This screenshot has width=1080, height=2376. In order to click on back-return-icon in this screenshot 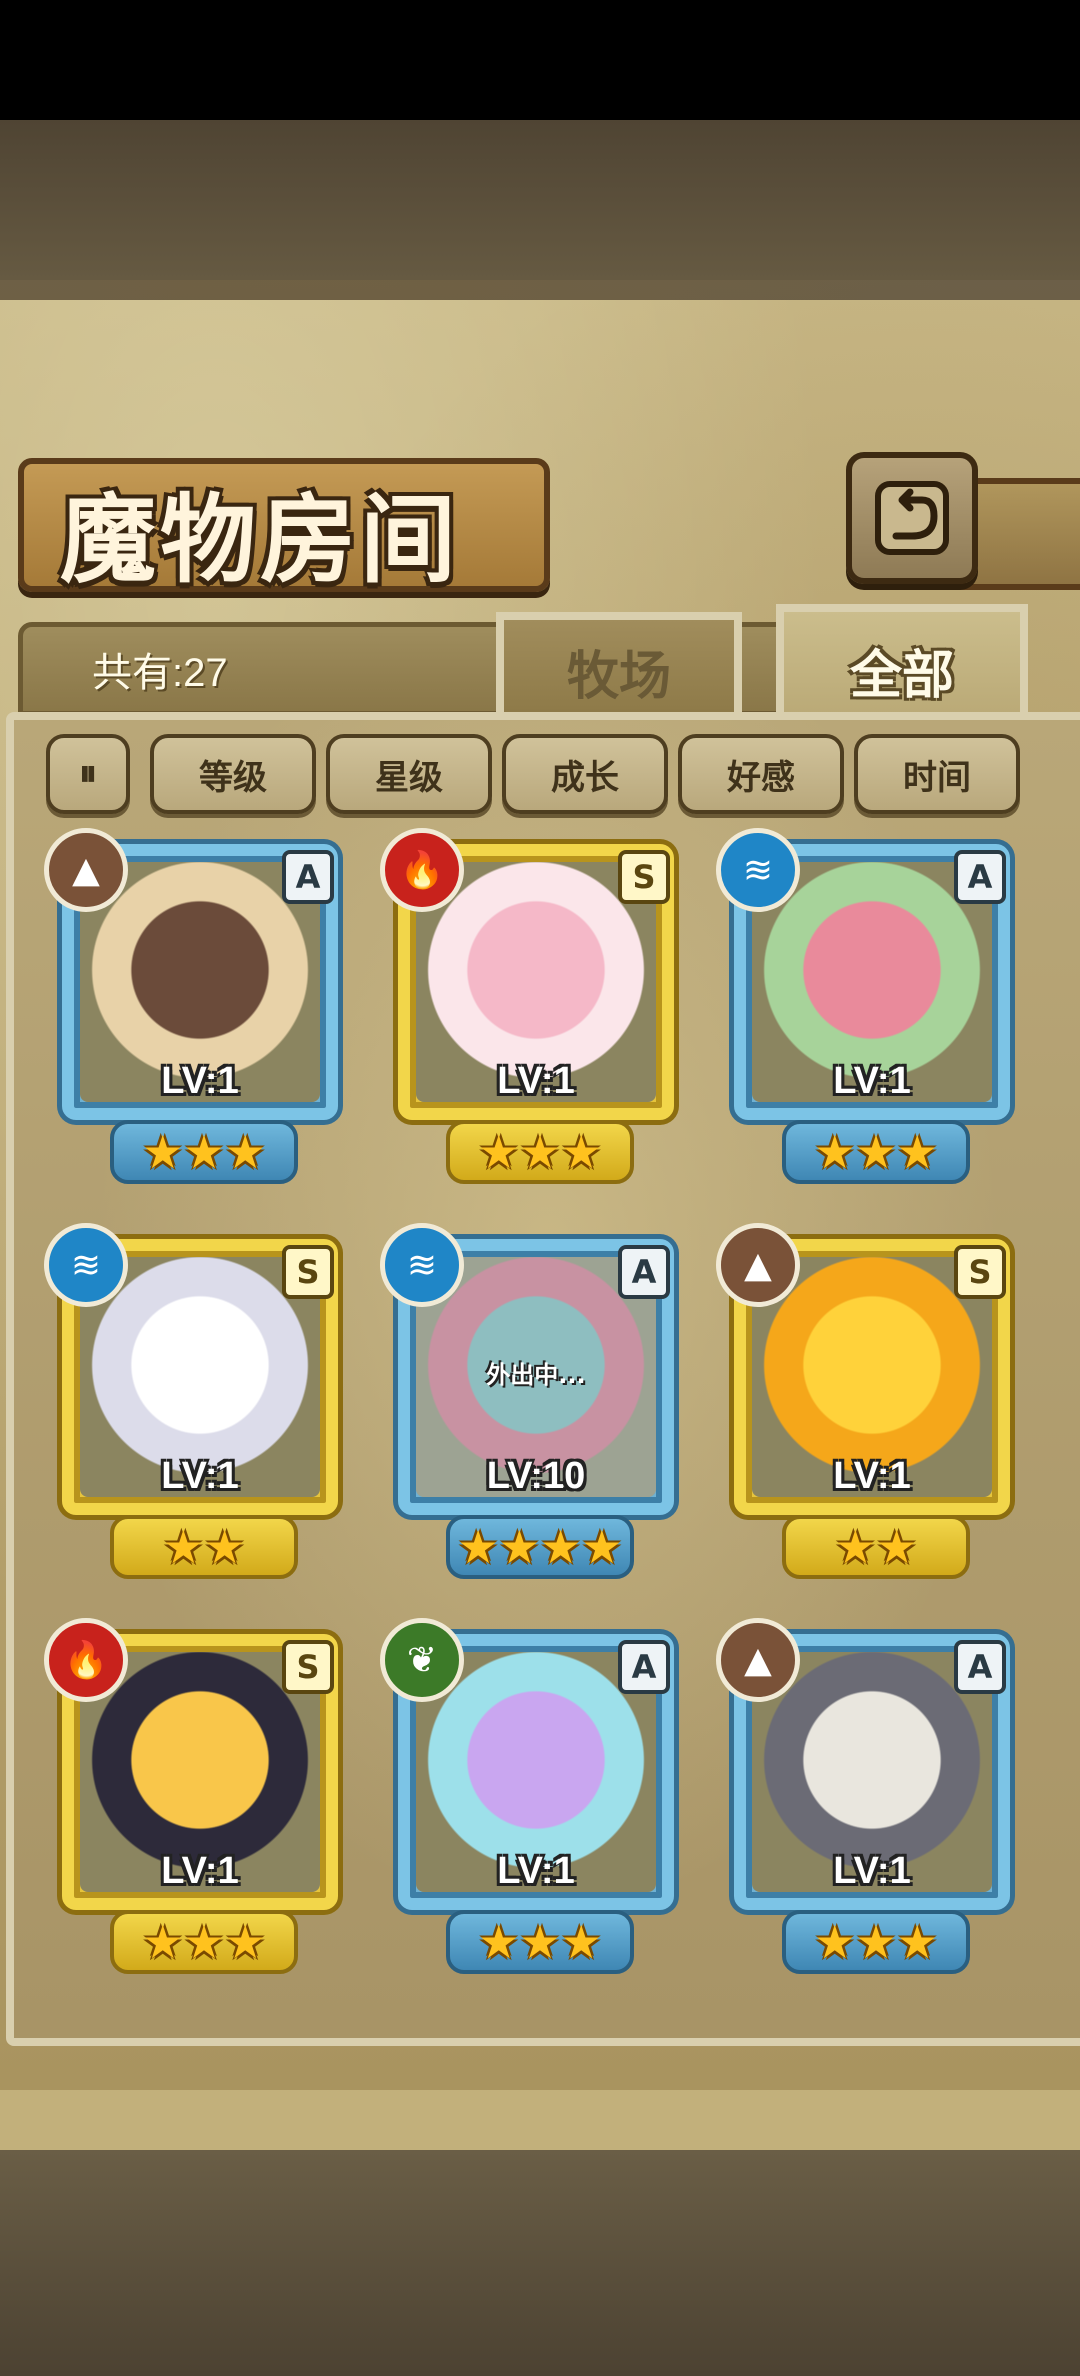, I will do `click(912, 518)`.